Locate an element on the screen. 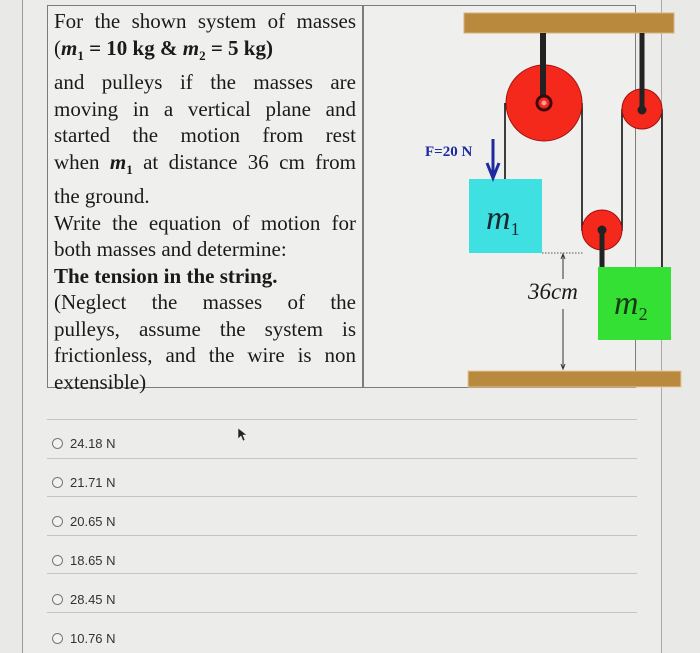 The height and width of the screenshot is (653, 700). distance-label: 36cm is located at coordinates (552, 291).